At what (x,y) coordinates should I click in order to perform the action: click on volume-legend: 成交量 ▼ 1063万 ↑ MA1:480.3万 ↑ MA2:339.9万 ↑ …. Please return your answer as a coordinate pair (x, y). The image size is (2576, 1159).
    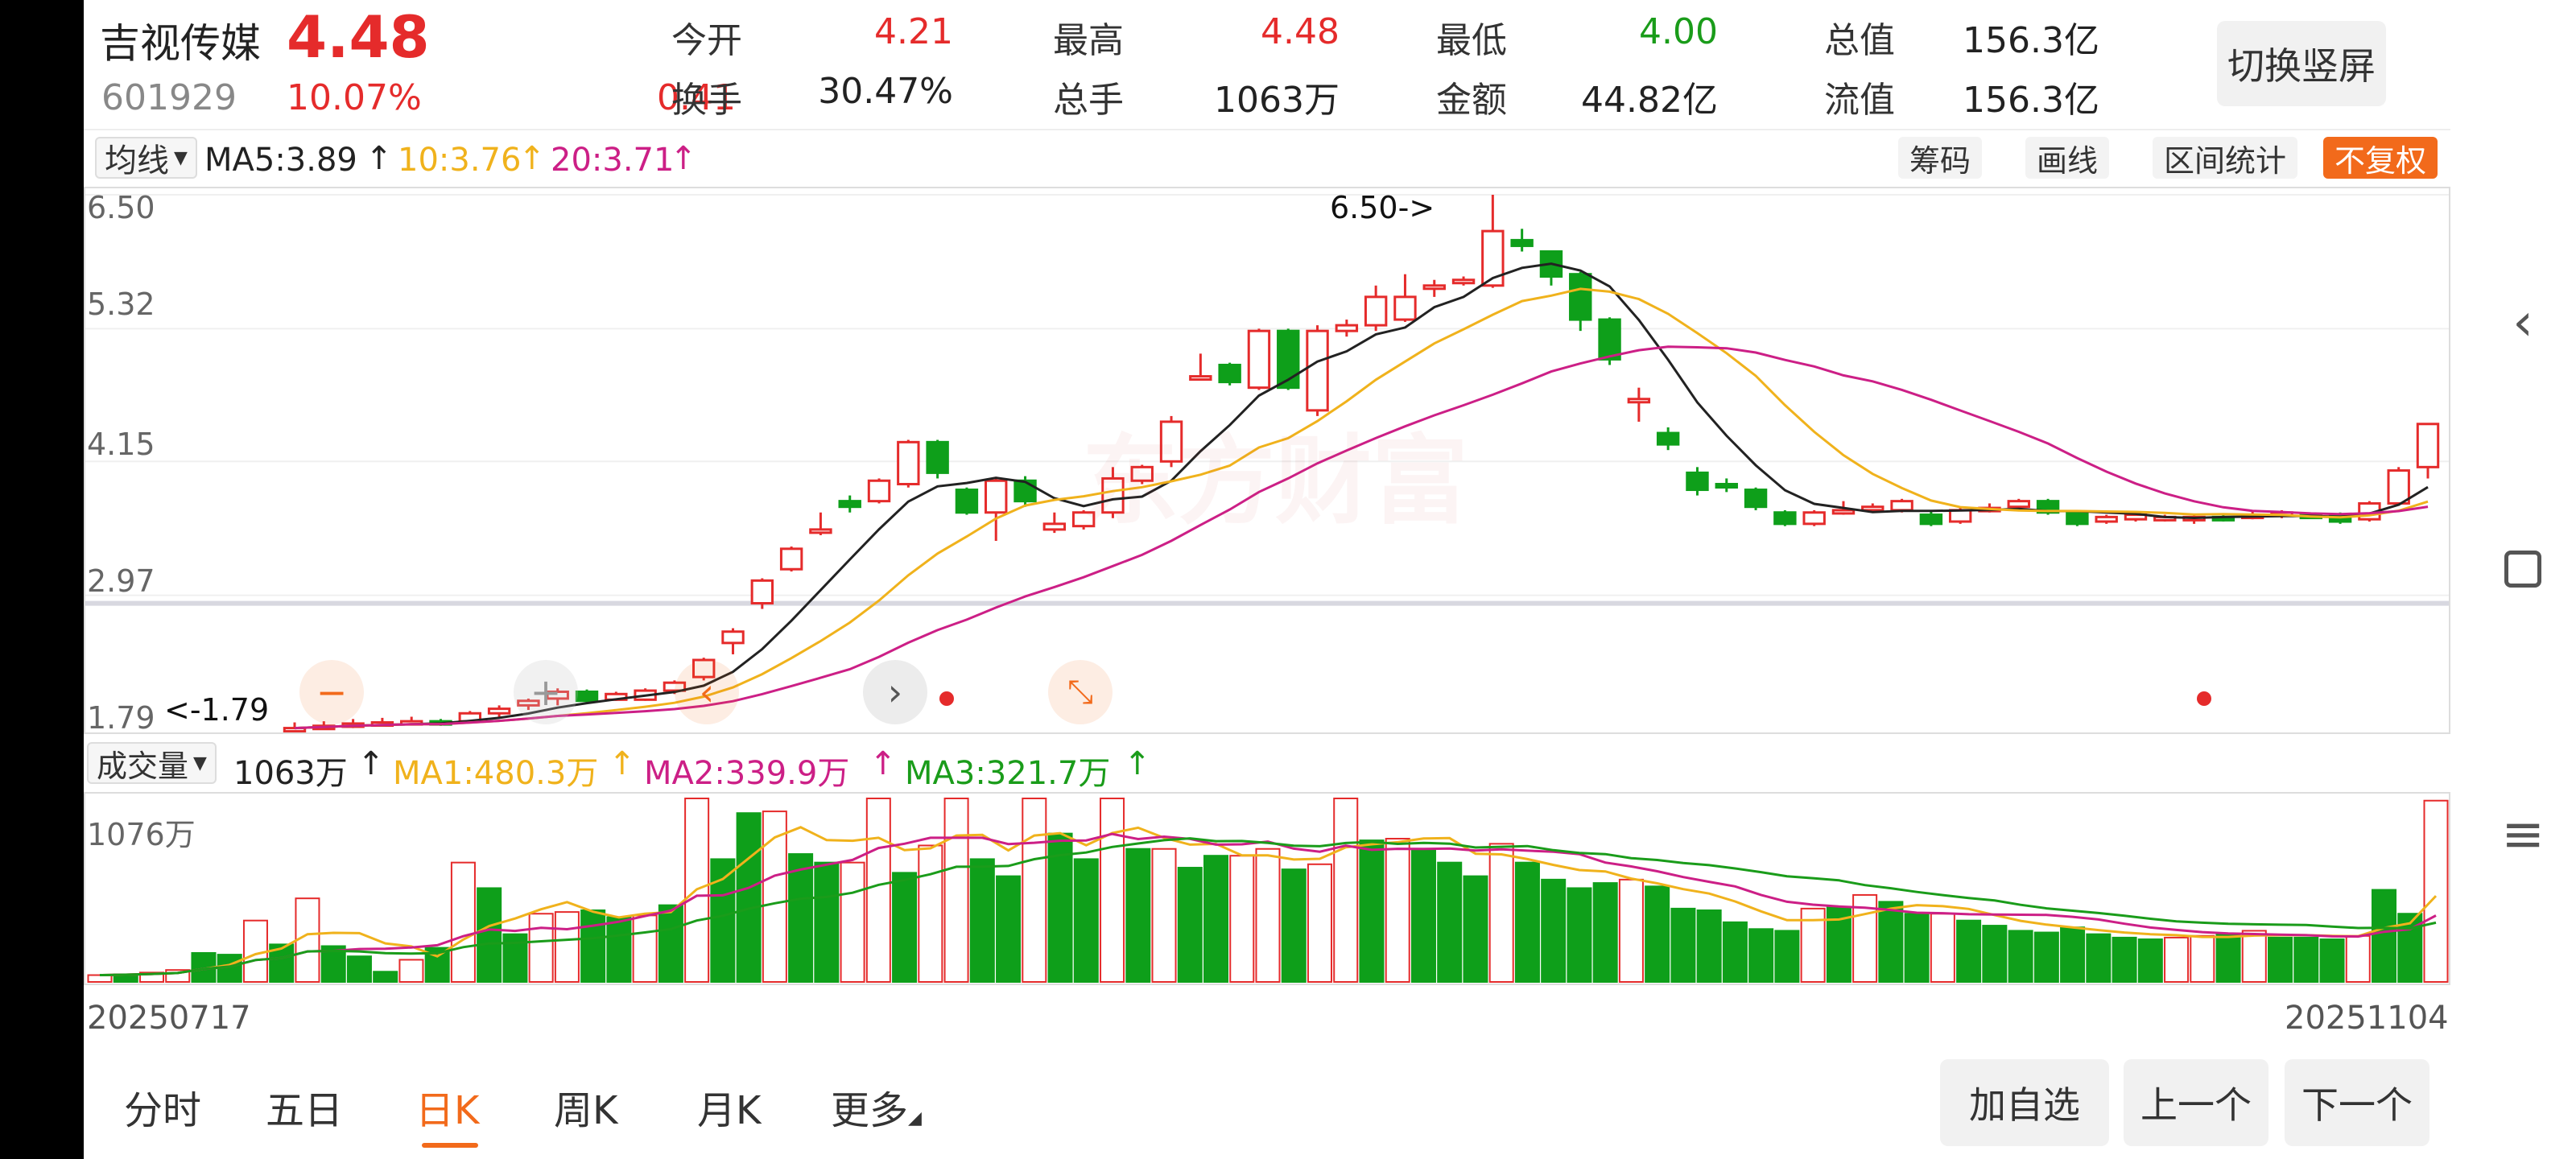
    Looking at the image, I should click on (687, 765).